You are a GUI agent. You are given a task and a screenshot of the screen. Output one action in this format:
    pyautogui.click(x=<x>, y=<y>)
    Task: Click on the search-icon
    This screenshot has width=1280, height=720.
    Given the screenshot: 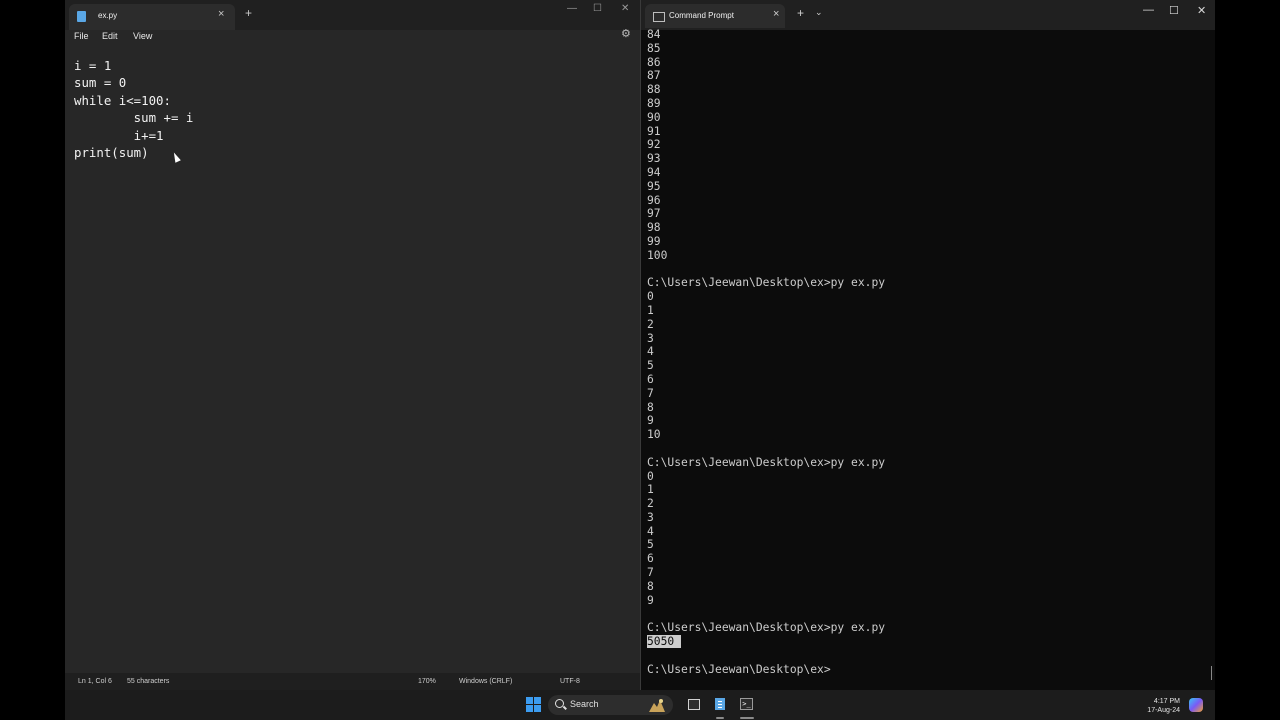 What is the action you would take?
    pyautogui.click(x=559, y=703)
    